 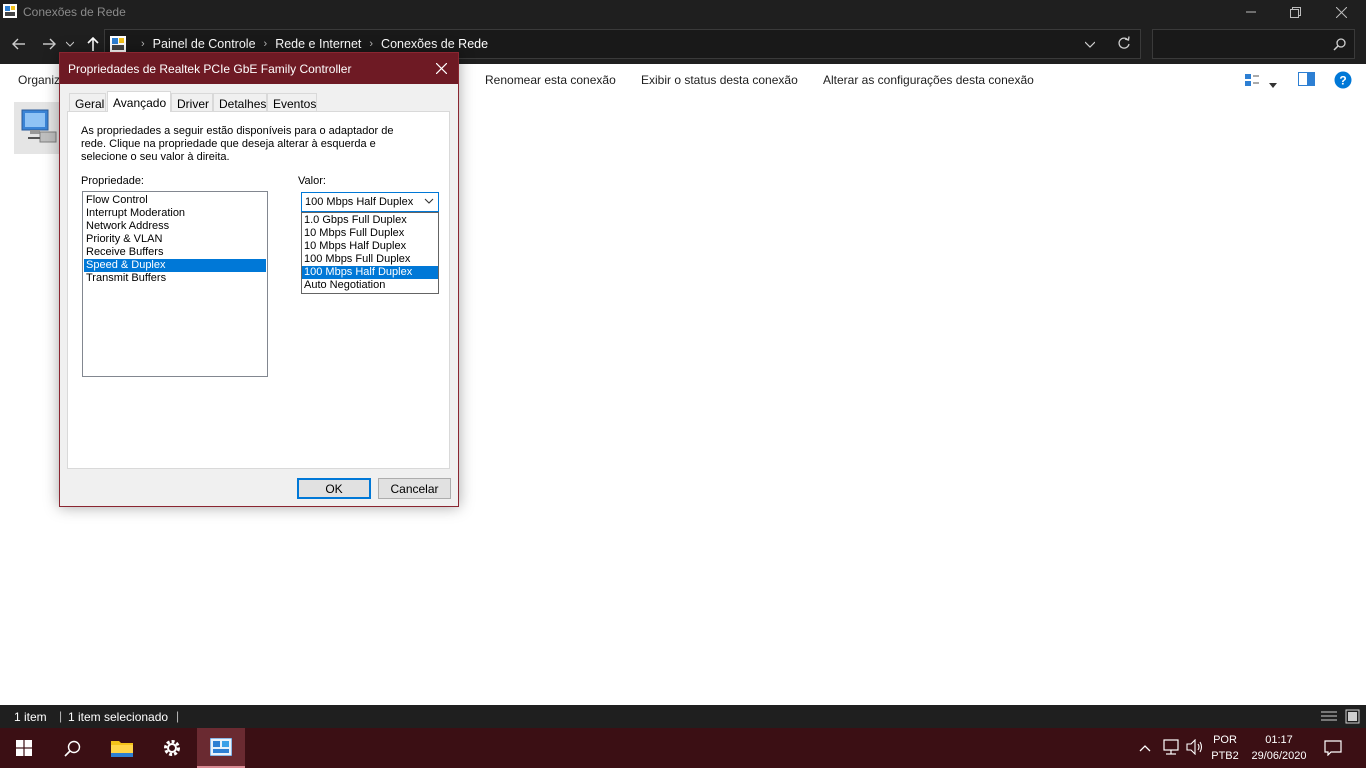 I want to click on minimize-icon, so click(x=1251, y=12).